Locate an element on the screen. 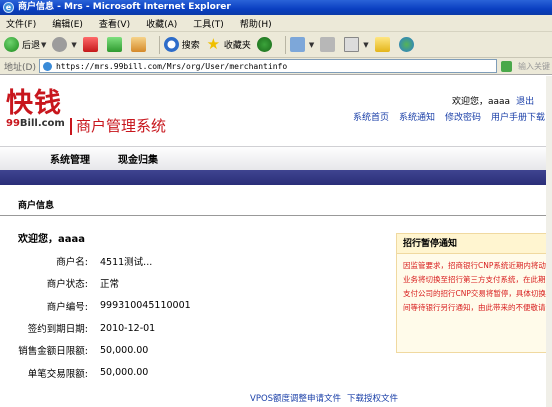  field-label: 单笔交易限额: is located at coordinates (57, 374).